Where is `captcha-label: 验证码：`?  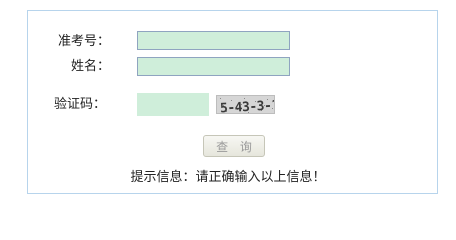
captcha-label: 验证码： is located at coordinates (79, 104).